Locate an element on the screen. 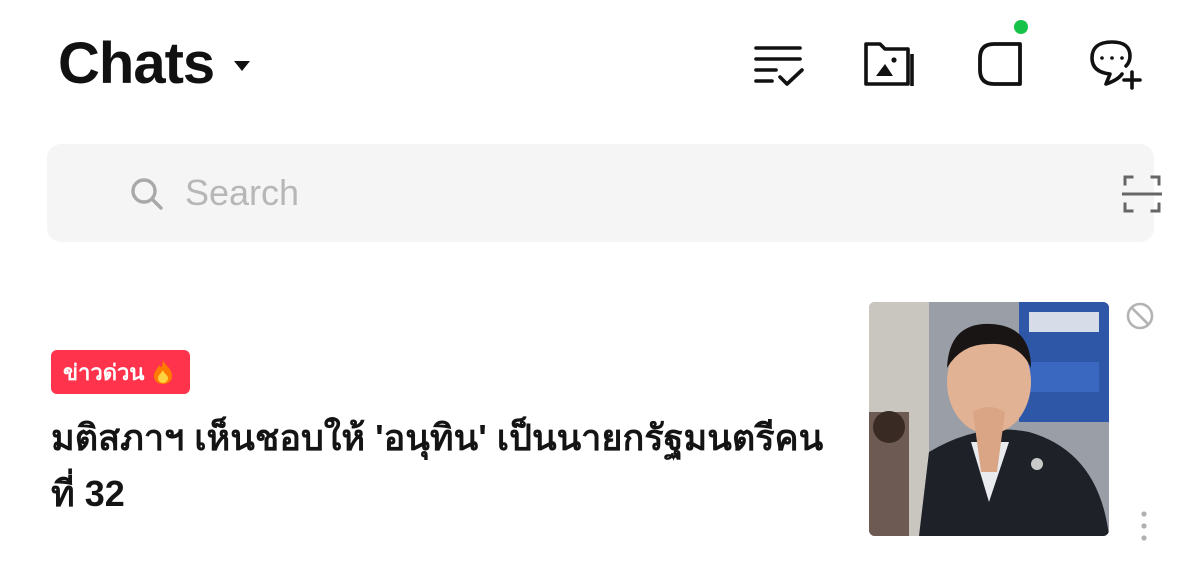 Image resolution: width=1200 pixels, height=569 pixels. hide-news-icon is located at coordinates (1140, 316).